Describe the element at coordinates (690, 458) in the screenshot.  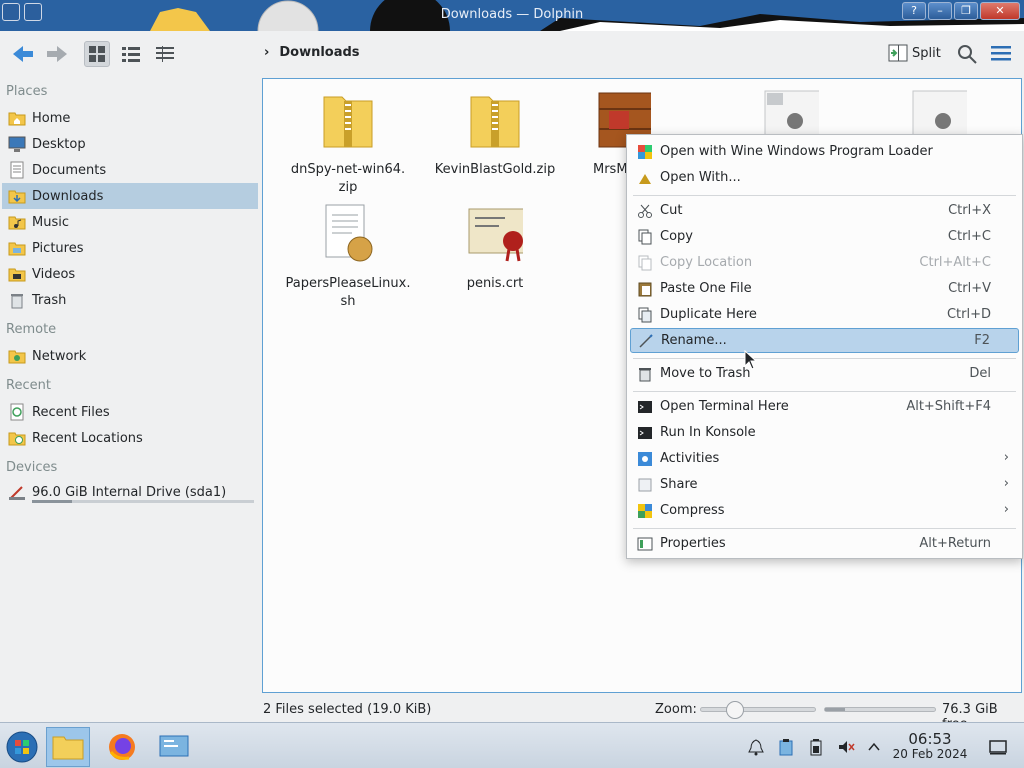
I see `menu-item-label: Activities` at that location.